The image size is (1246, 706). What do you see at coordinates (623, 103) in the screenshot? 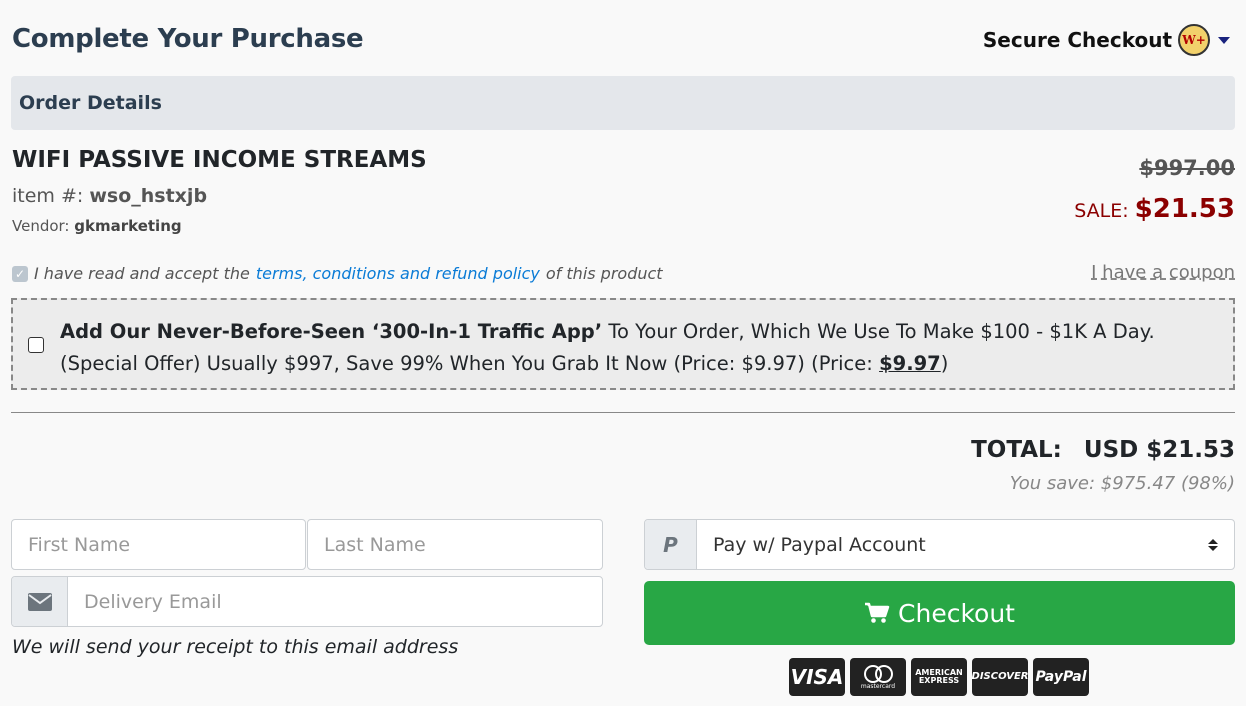
I see `order-details-header: Order Details` at bounding box center [623, 103].